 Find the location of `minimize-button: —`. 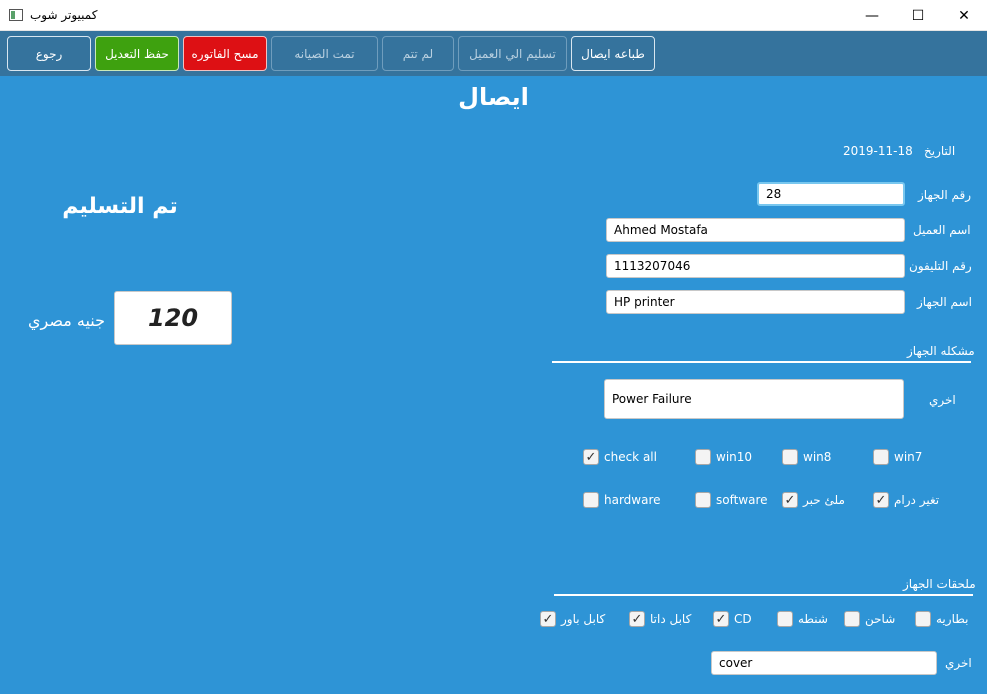

minimize-button: — is located at coordinates (872, 15).